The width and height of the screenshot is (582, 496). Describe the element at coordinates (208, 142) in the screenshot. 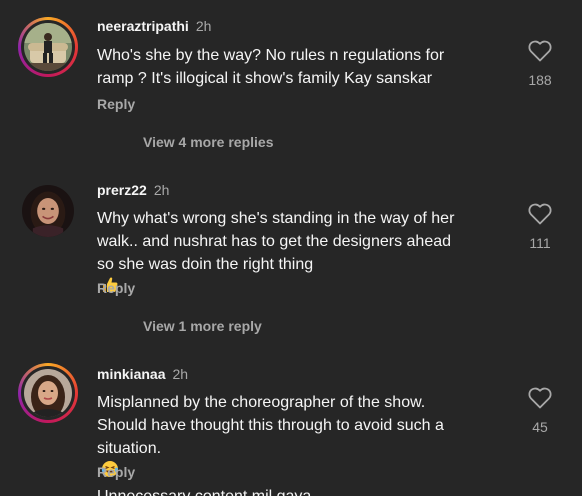

I see `view-more-replies-button: View 4 more replies` at that location.